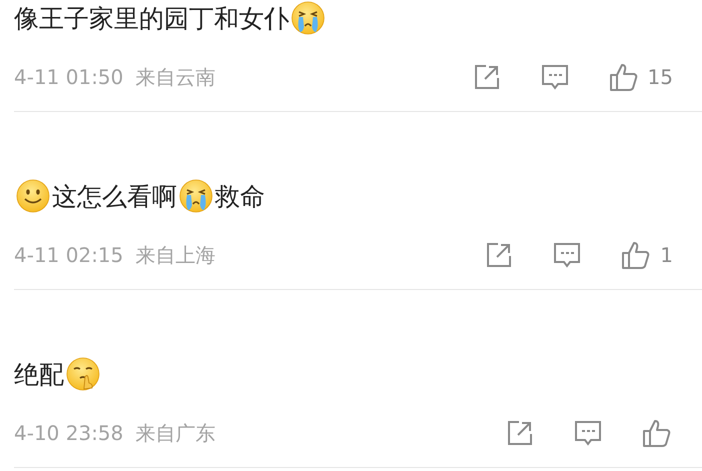 This screenshot has height=471, width=702. Describe the element at coordinates (83, 374) in the screenshot. I see `shushing-face-icon` at that location.